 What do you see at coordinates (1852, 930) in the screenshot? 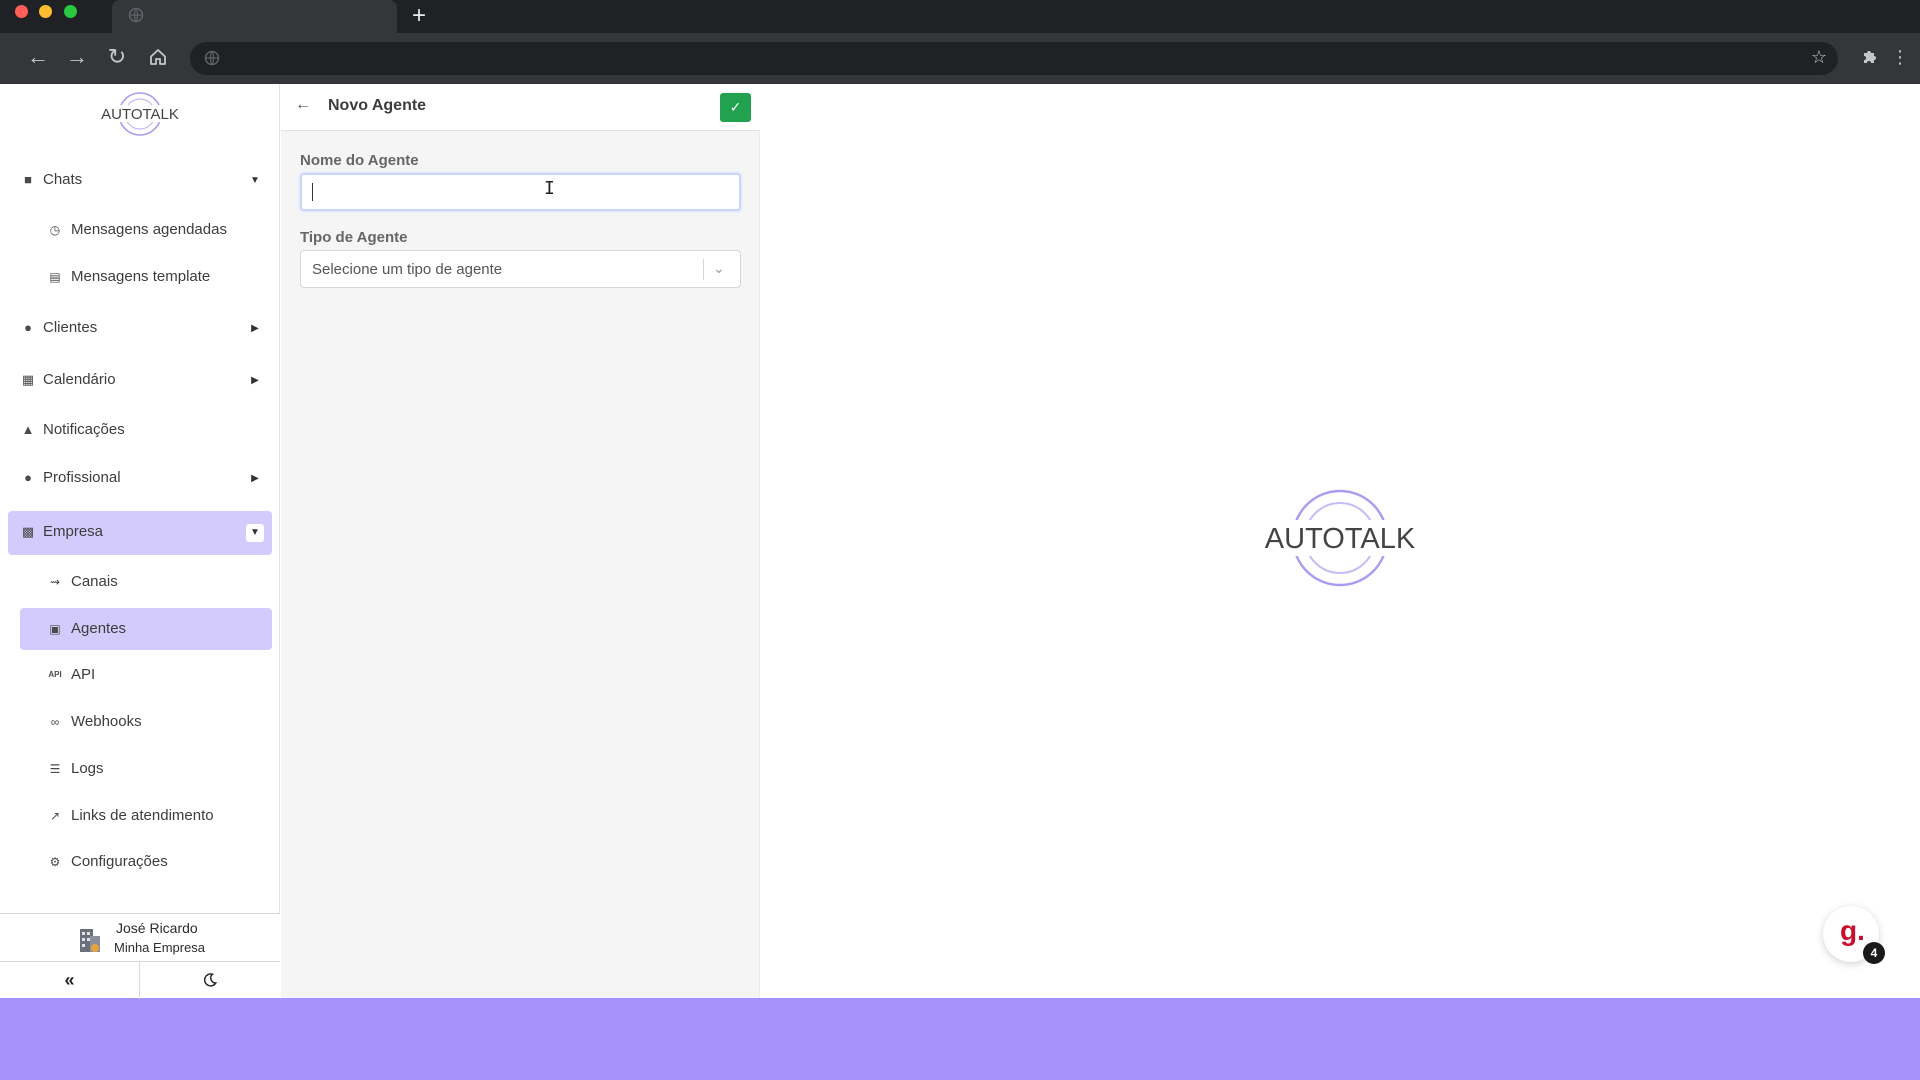
I see `help-logo: g.` at bounding box center [1852, 930].